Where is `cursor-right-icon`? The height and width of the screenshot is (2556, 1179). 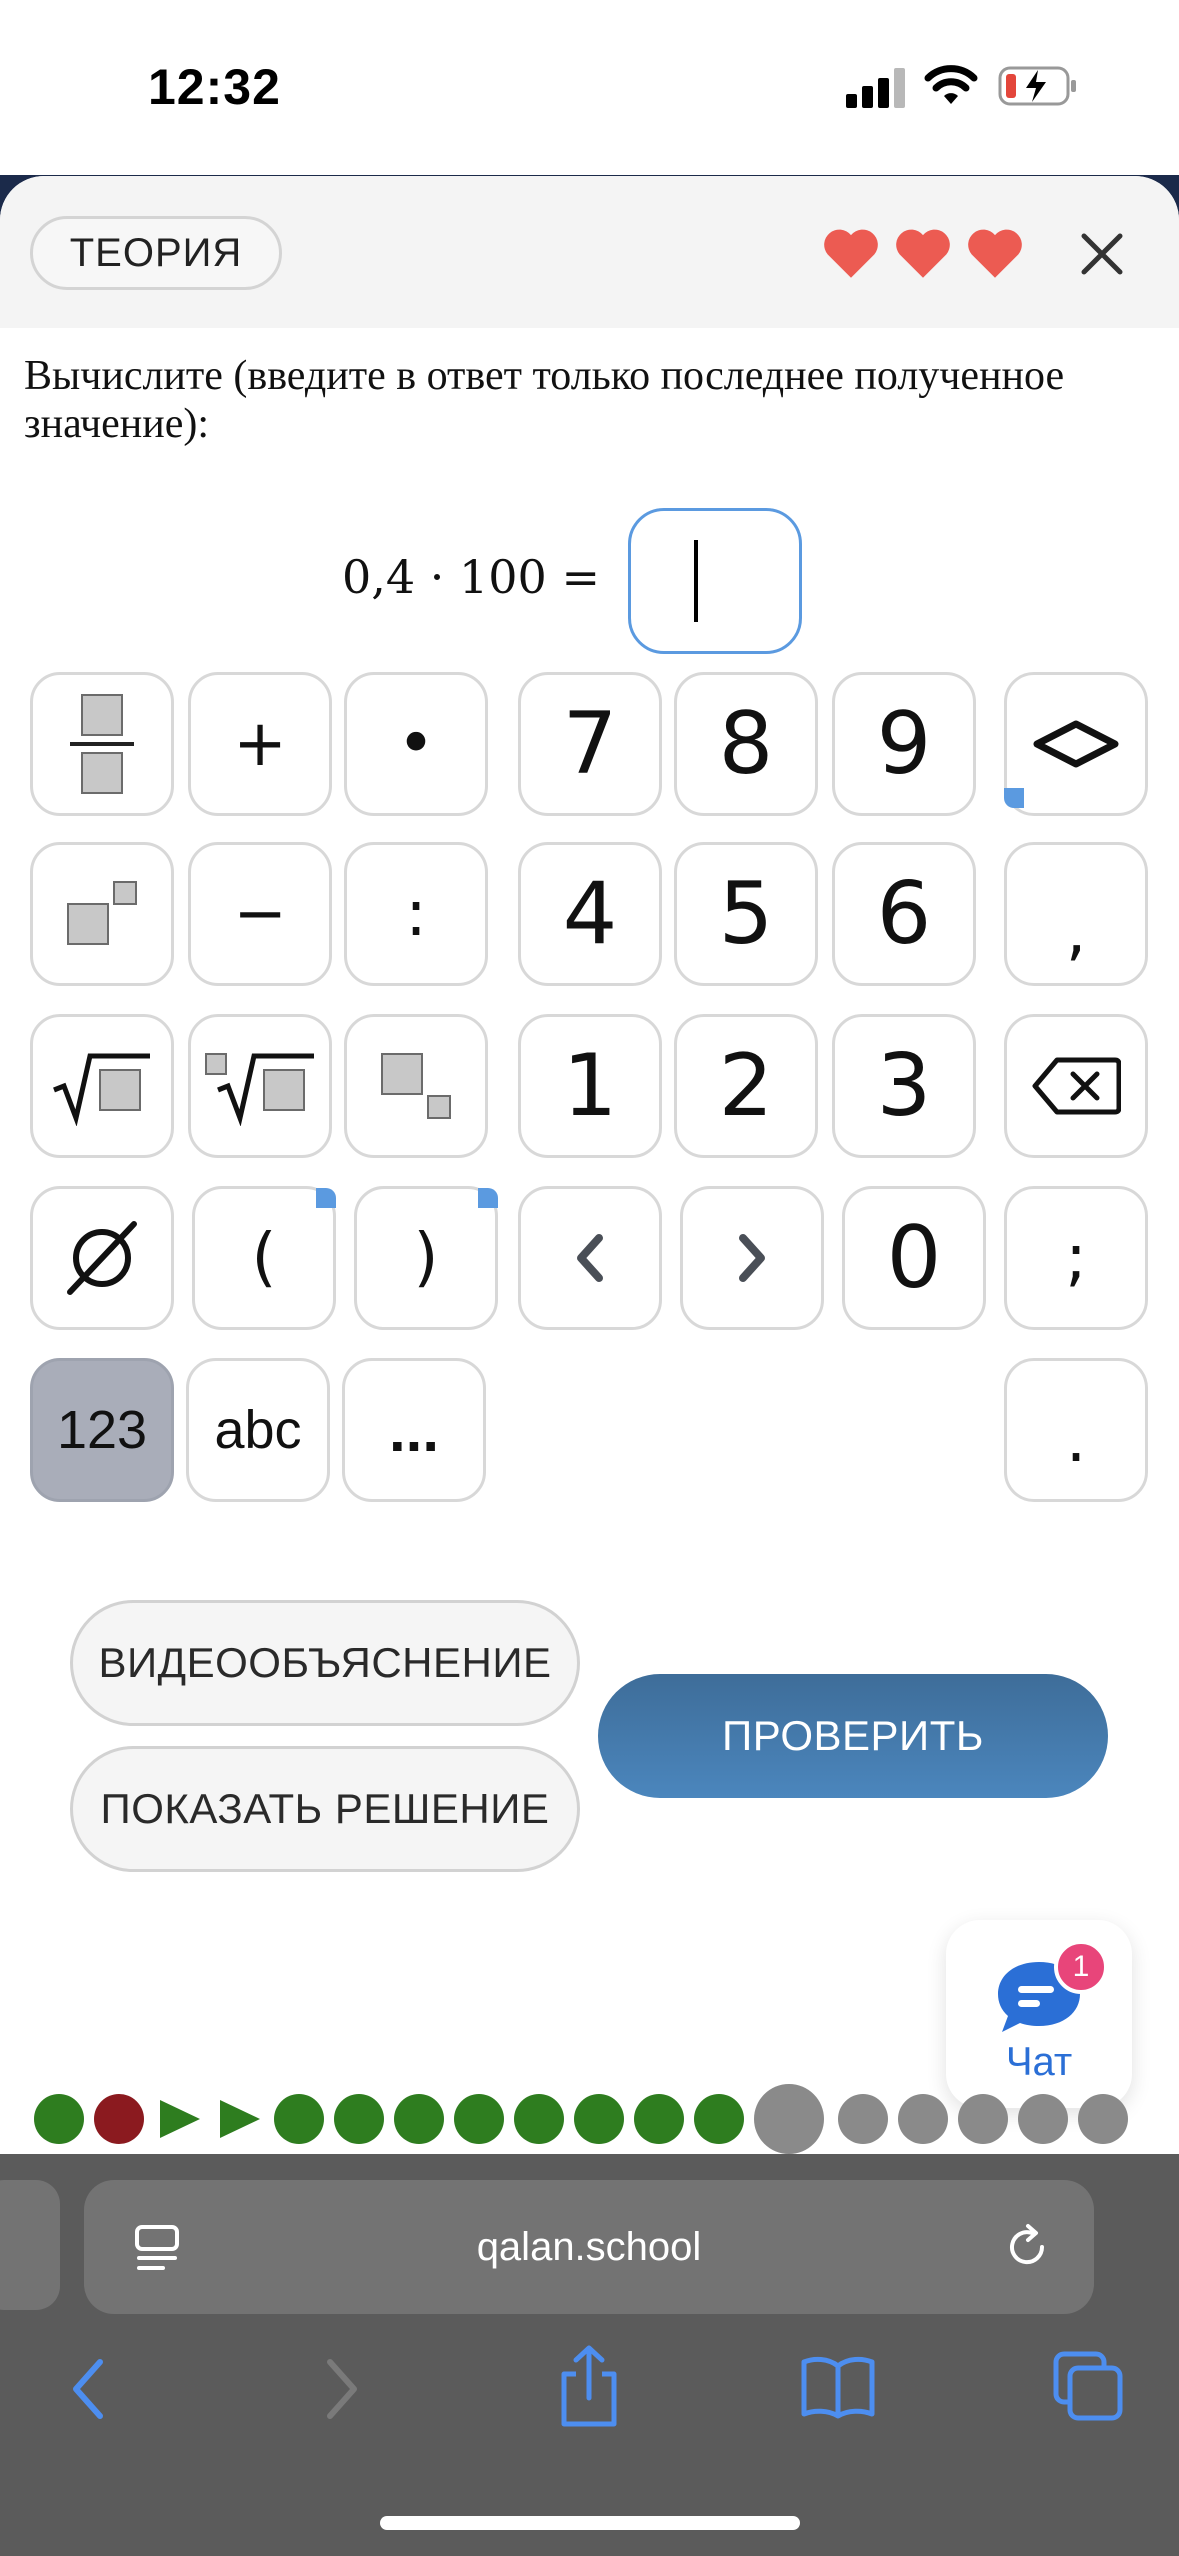
cursor-right-icon is located at coordinates (752, 1258).